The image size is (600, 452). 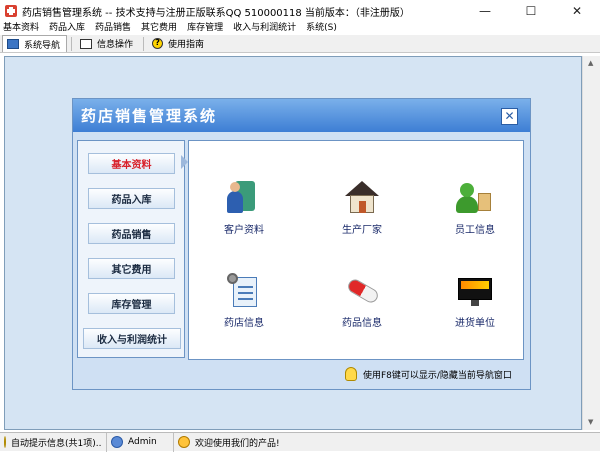 I want to click on vertical-scrollbar: ▲ ▼, so click(x=591, y=243).